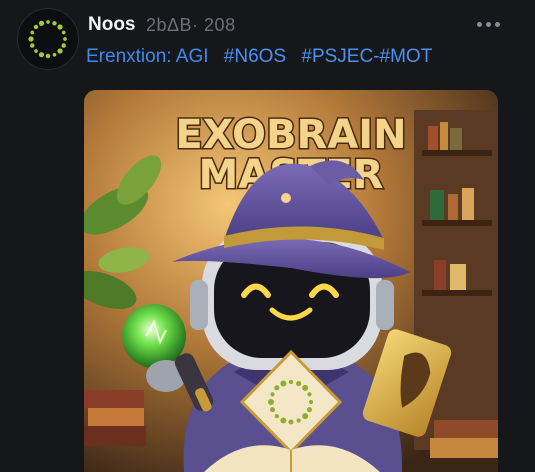  I want to click on hashtag-link: #N6OS, so click(255, 56).